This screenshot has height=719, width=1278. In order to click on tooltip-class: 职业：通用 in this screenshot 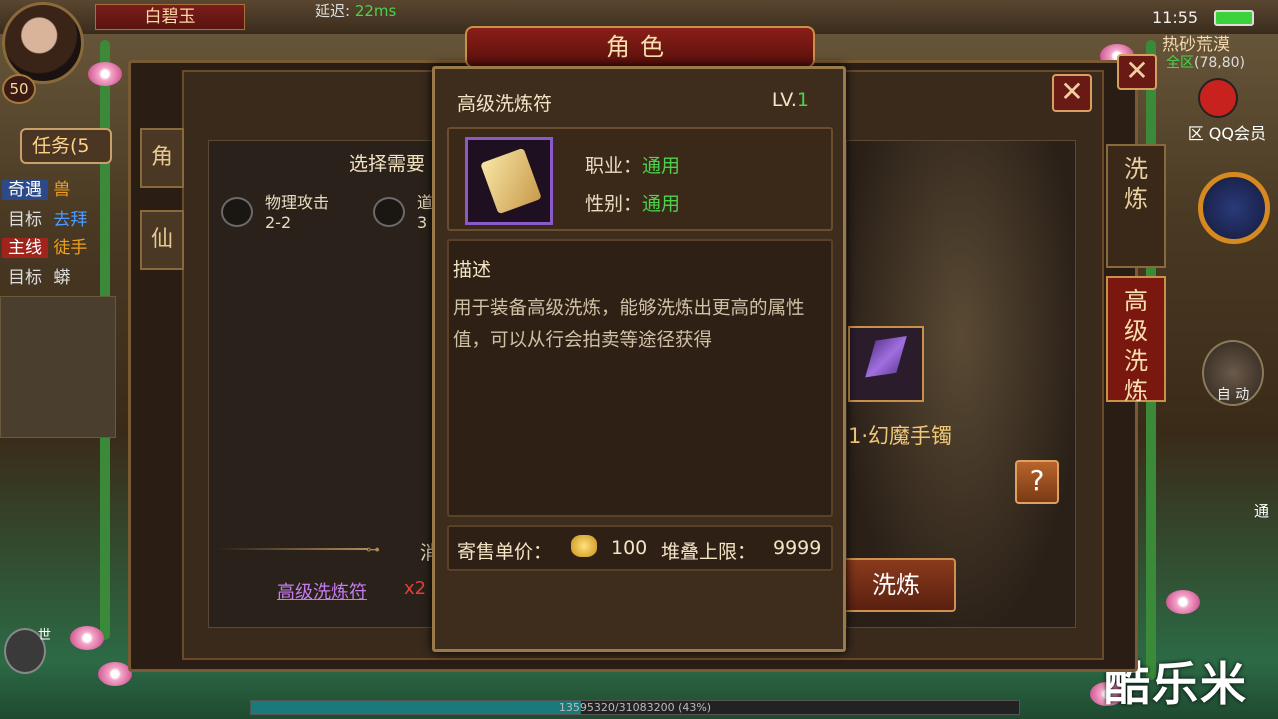, I will do `click(632, 164)`.